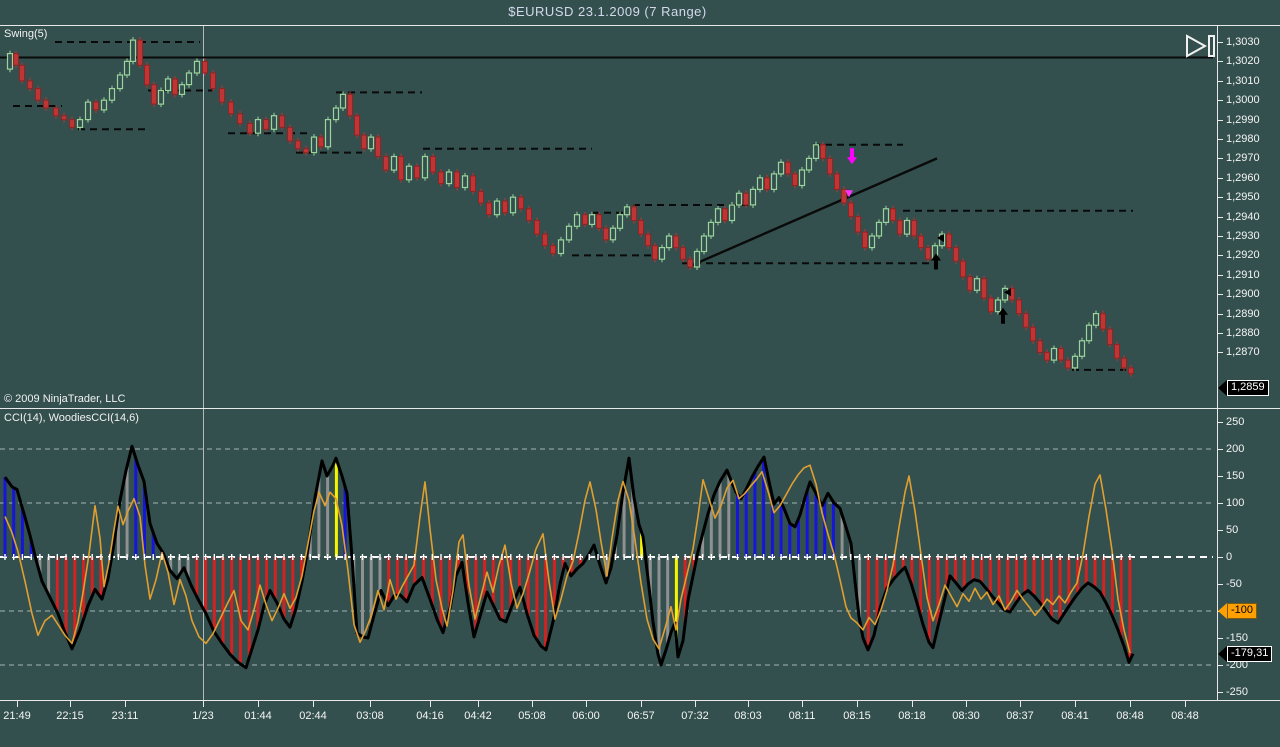 This screenshot has width=1280, height=747. Describe the element at coordinates (1243, 236) in the screenshot. I see `price-axis-label: 1,2930` at that location.